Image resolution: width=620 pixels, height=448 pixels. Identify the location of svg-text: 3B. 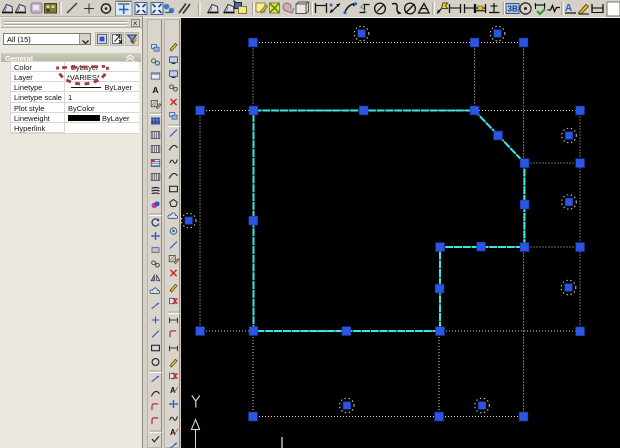
(513, 9).